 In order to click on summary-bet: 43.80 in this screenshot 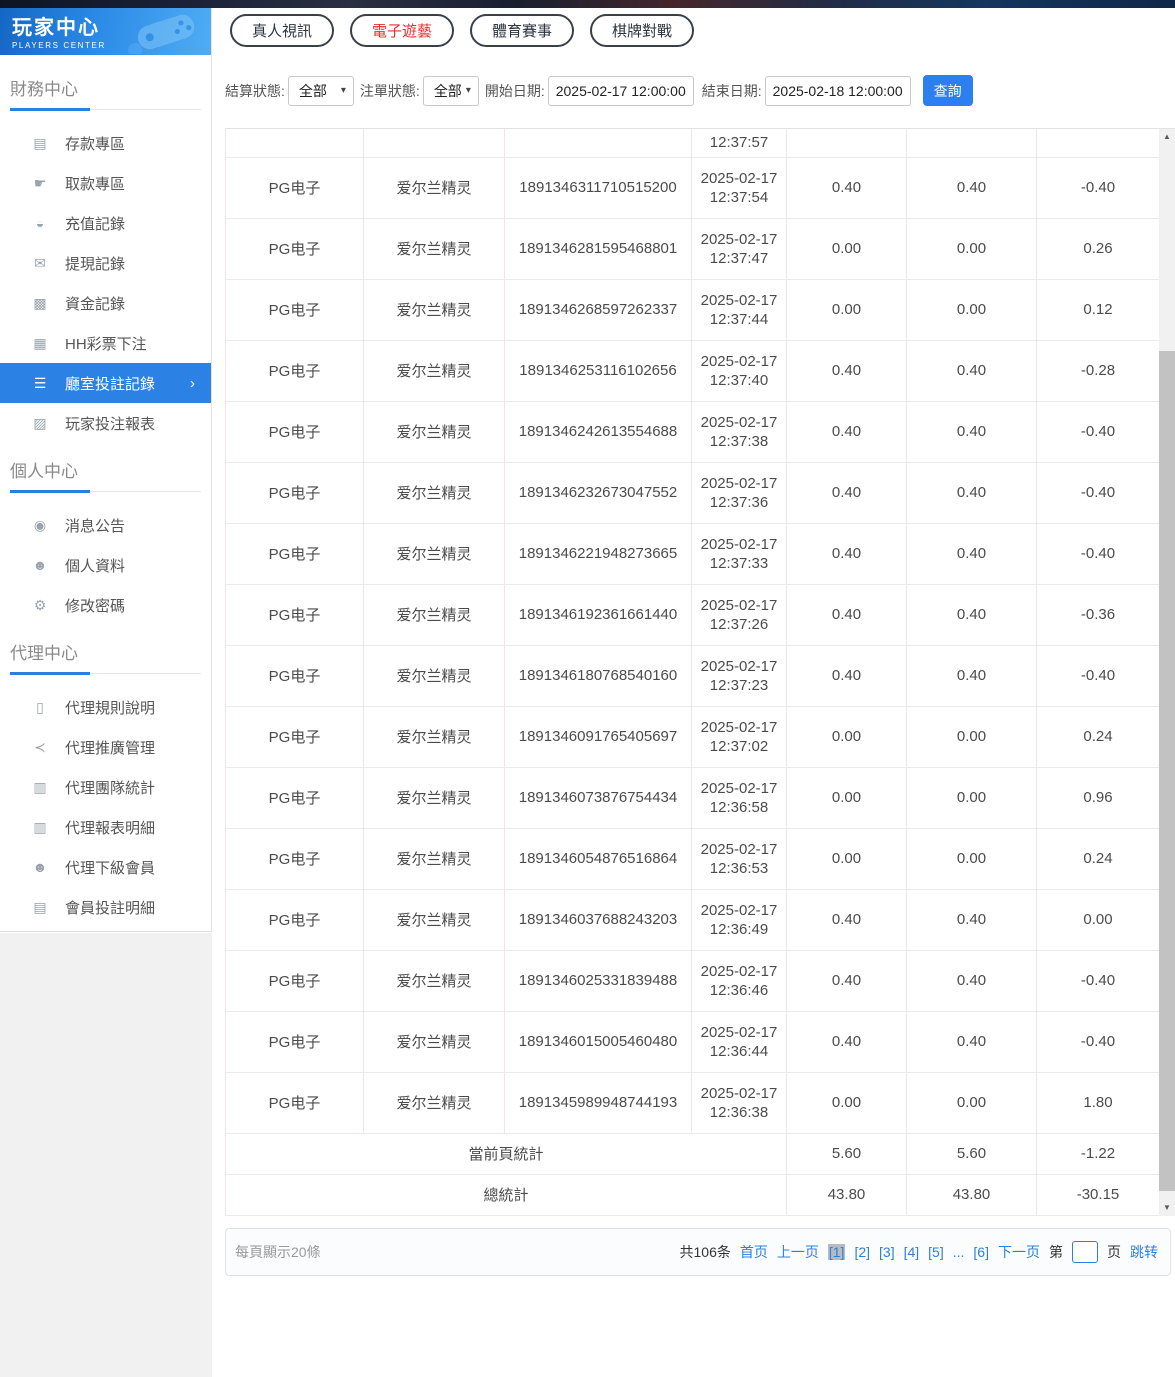, I will do `click(846, 1195)`.